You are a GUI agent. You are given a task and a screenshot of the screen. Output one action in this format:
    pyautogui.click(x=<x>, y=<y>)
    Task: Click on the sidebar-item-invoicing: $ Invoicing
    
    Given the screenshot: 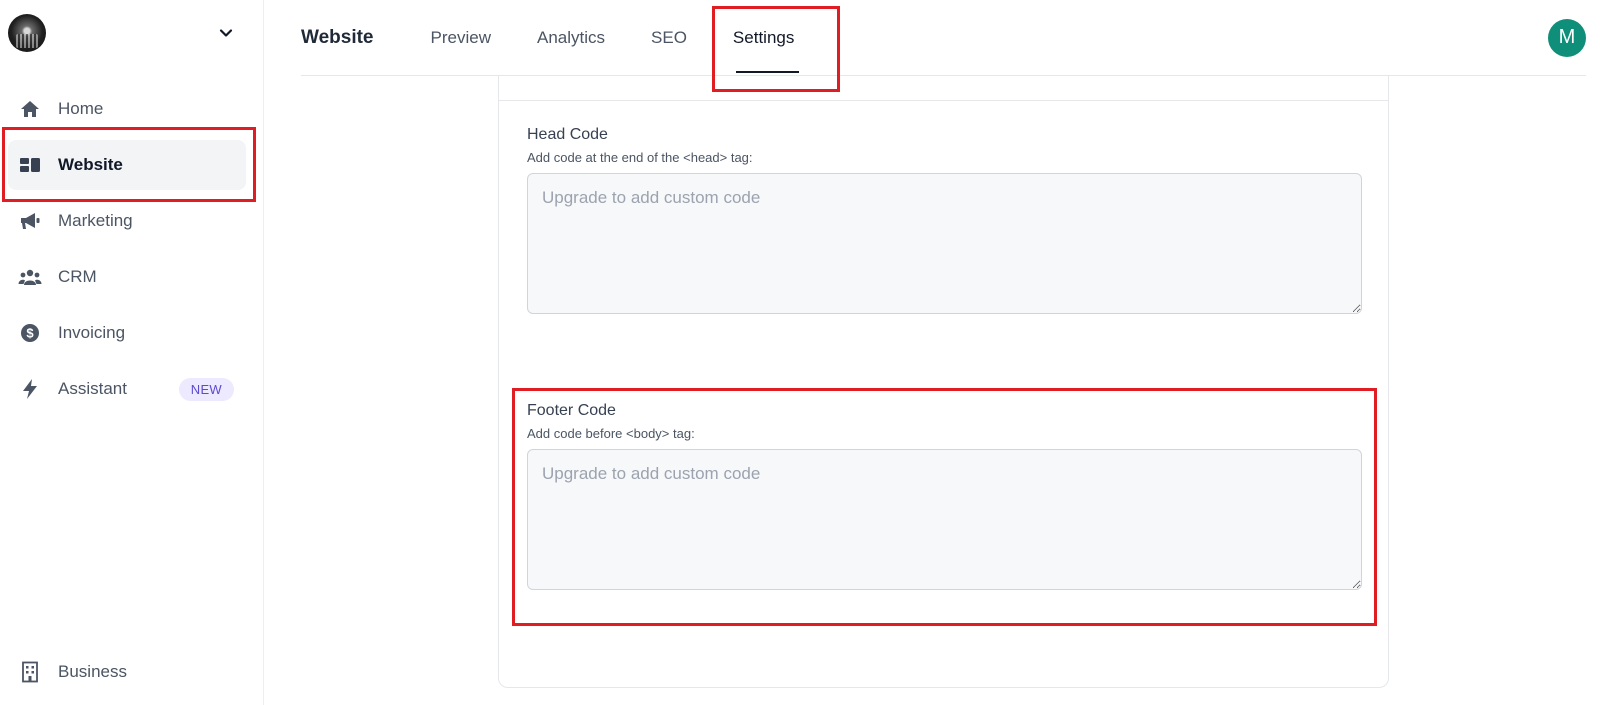 What is the action you would take?
    pyautogui.click(x=127, y=333)
    